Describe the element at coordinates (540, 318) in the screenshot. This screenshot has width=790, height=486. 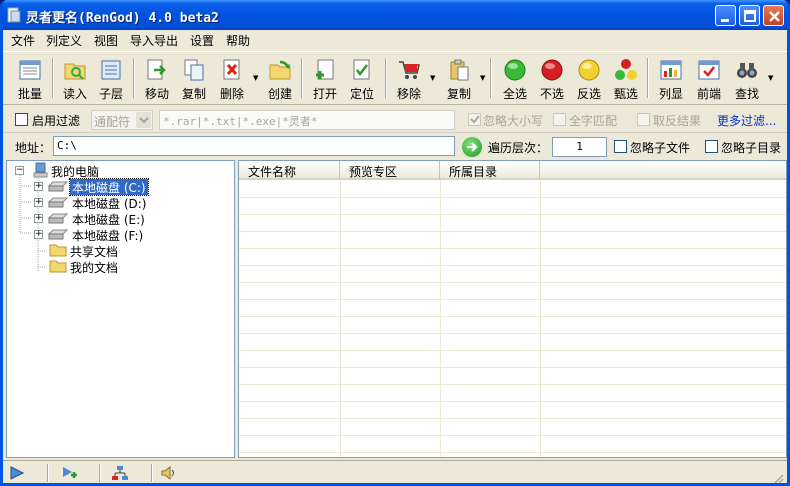
I see `column-divider` at that location.